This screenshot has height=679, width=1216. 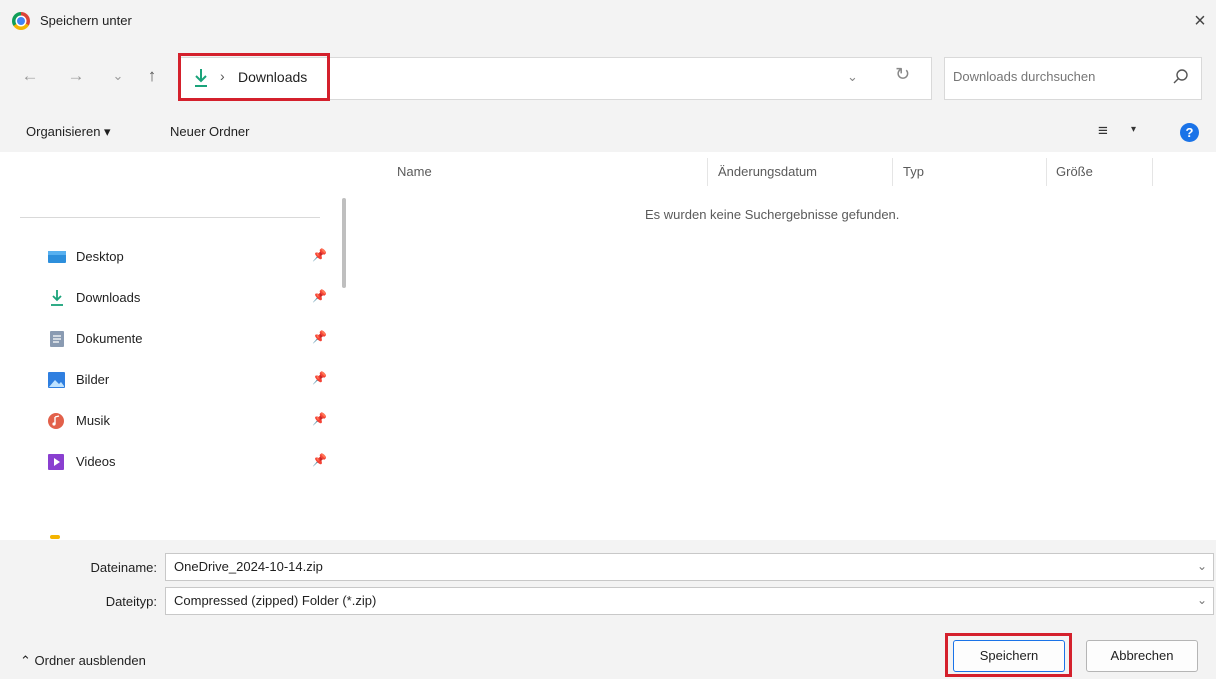 I want to click on filename-label: Dateiname:, so click(x=123, y=567).